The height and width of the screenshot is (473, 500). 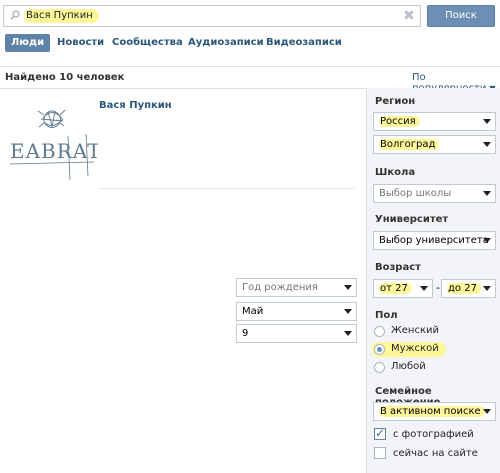 I want to click on marital-value: В активном поиске, so click(x=432, y=411).